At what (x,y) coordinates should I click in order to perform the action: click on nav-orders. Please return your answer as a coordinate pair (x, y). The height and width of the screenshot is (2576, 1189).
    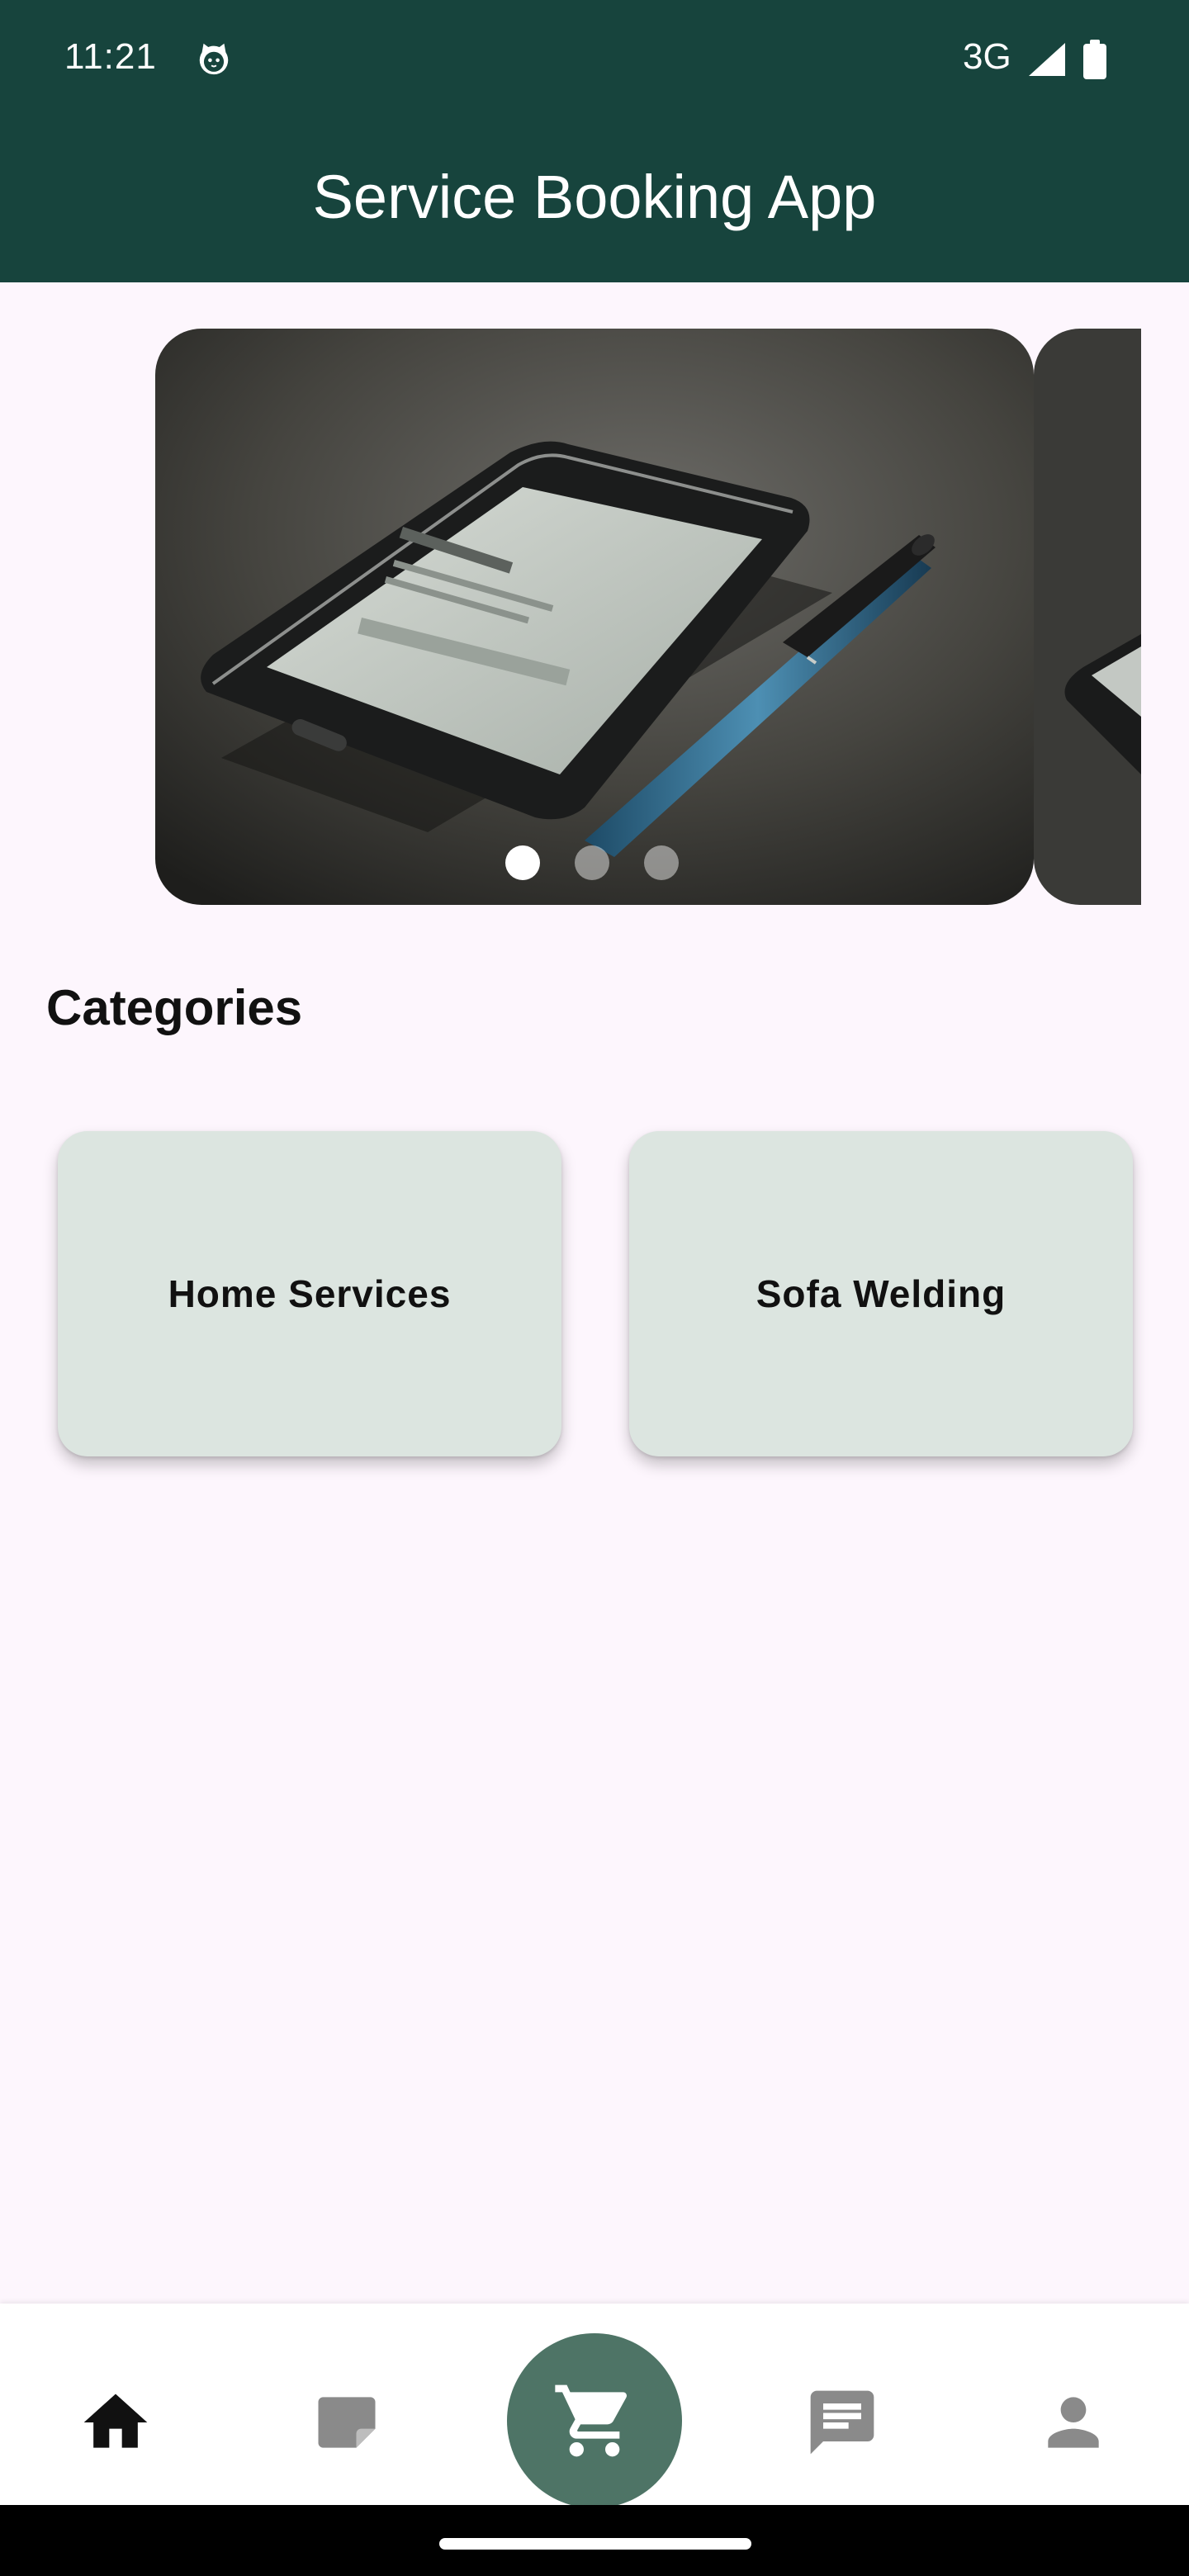
    Looking at the image, I should click on (347, 2422).